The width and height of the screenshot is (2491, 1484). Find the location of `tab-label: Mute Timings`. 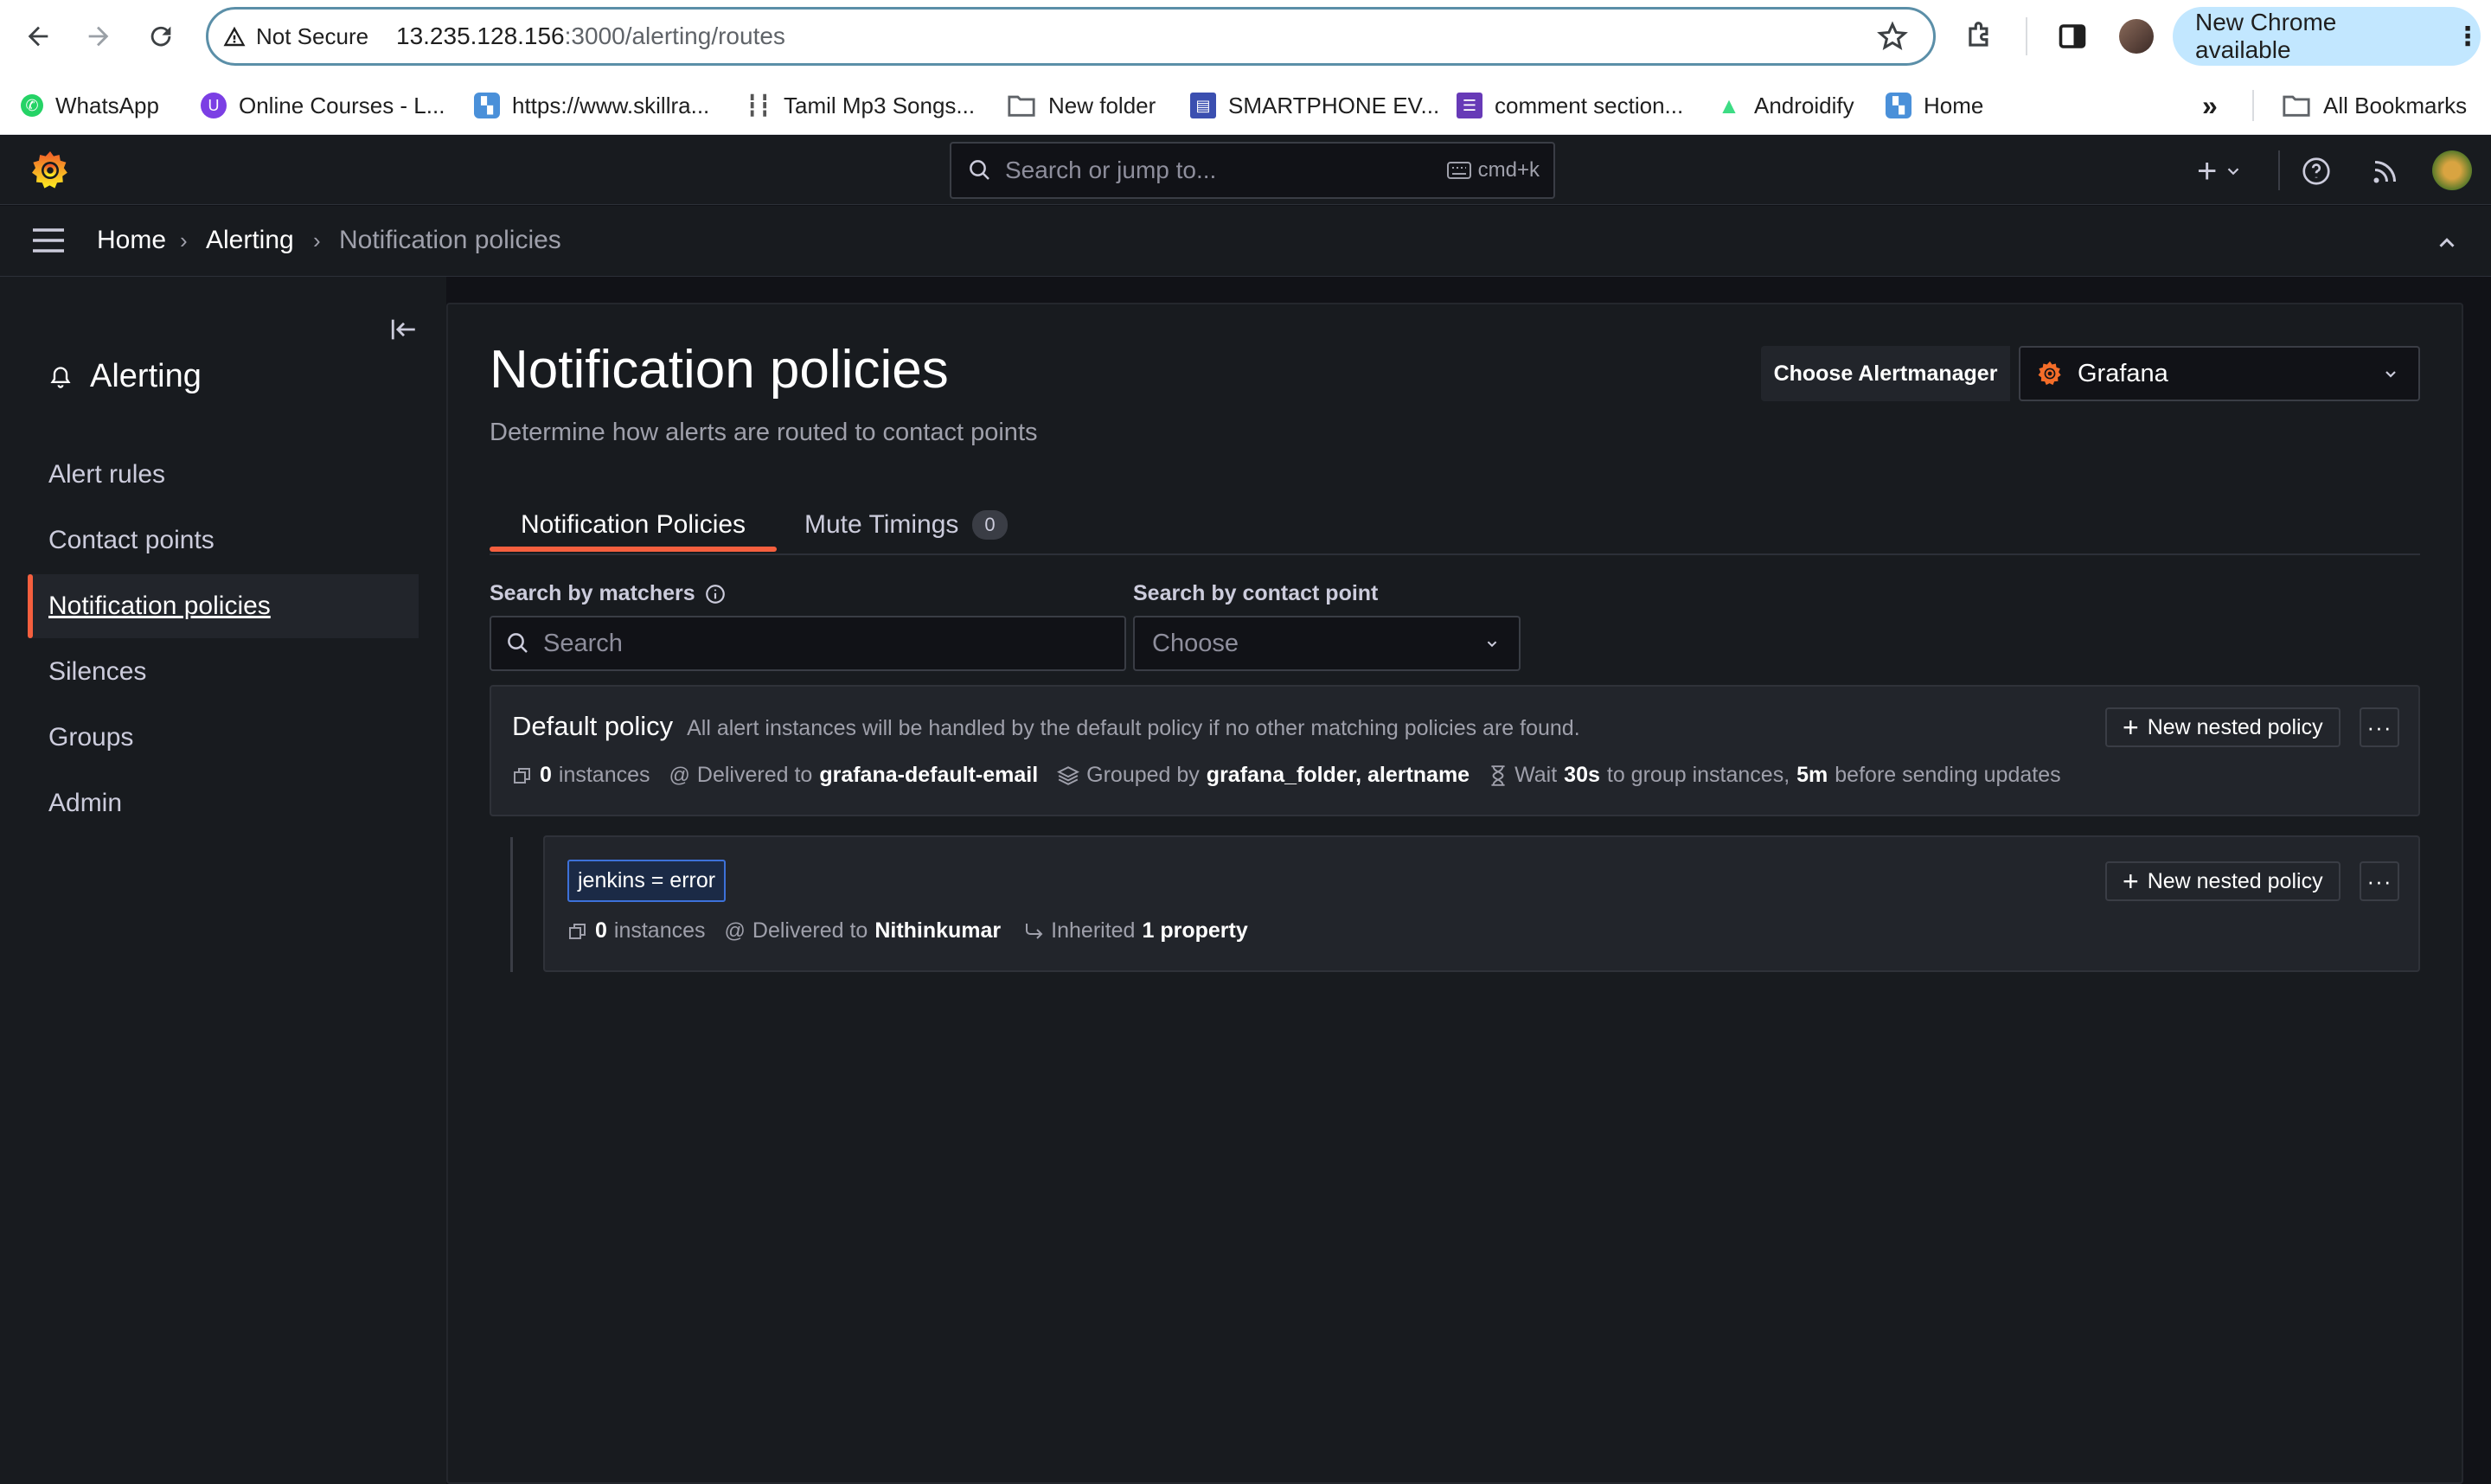

tab-label: Mute Timings is located at coordinates (881, 525).